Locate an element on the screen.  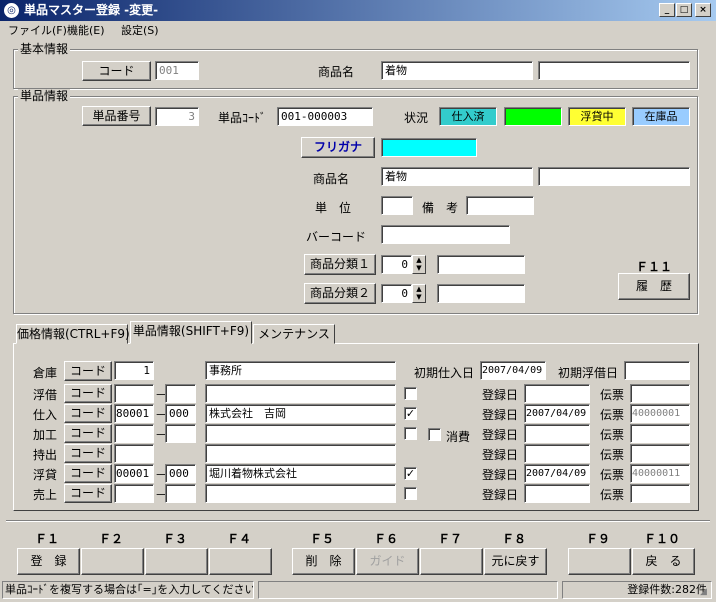
first-float-field is located at coordinates (657, 370).